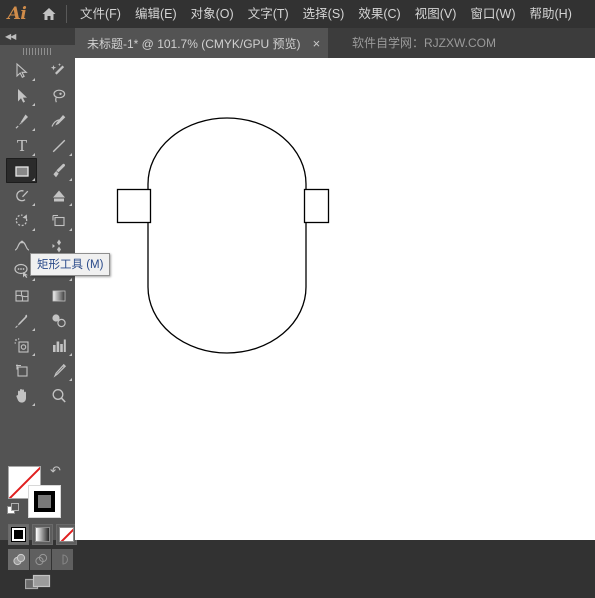  Describe the element at coordinates (37, 36) in the screenshot. I see `toolbar-collapse-button: ◀◀` at that location.